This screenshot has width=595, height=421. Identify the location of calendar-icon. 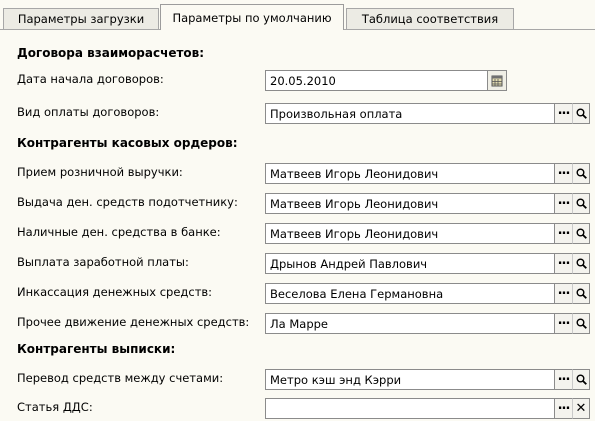
(497, 81).